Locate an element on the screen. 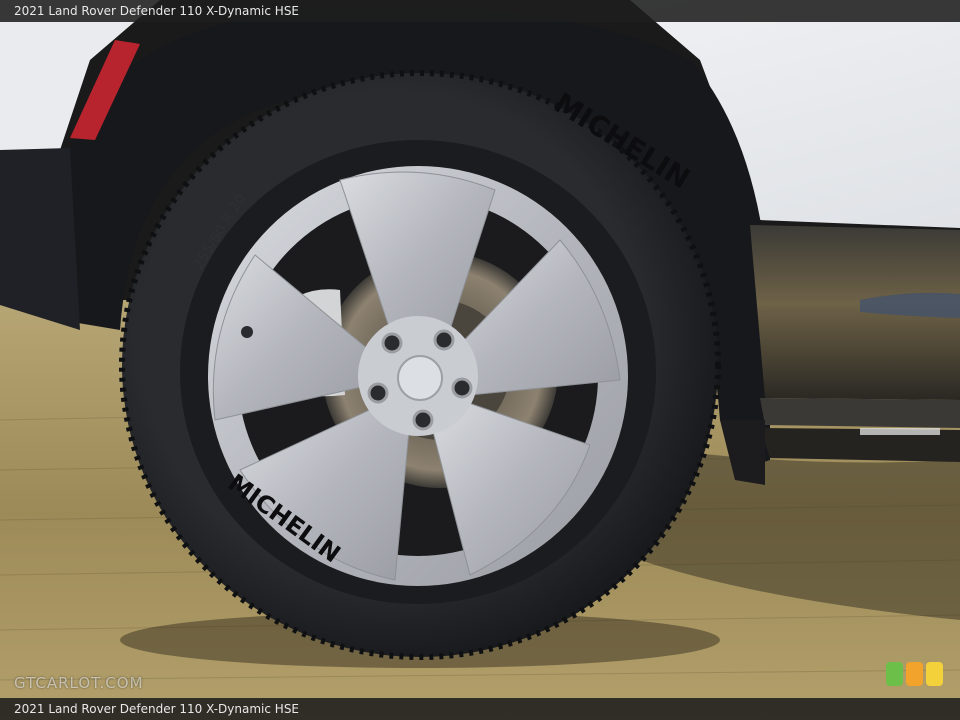 Image resolution: width=960 pixels, height=720 pixels. watermark-text: GTCARLOT.COM is located at coordinates (79, 683).